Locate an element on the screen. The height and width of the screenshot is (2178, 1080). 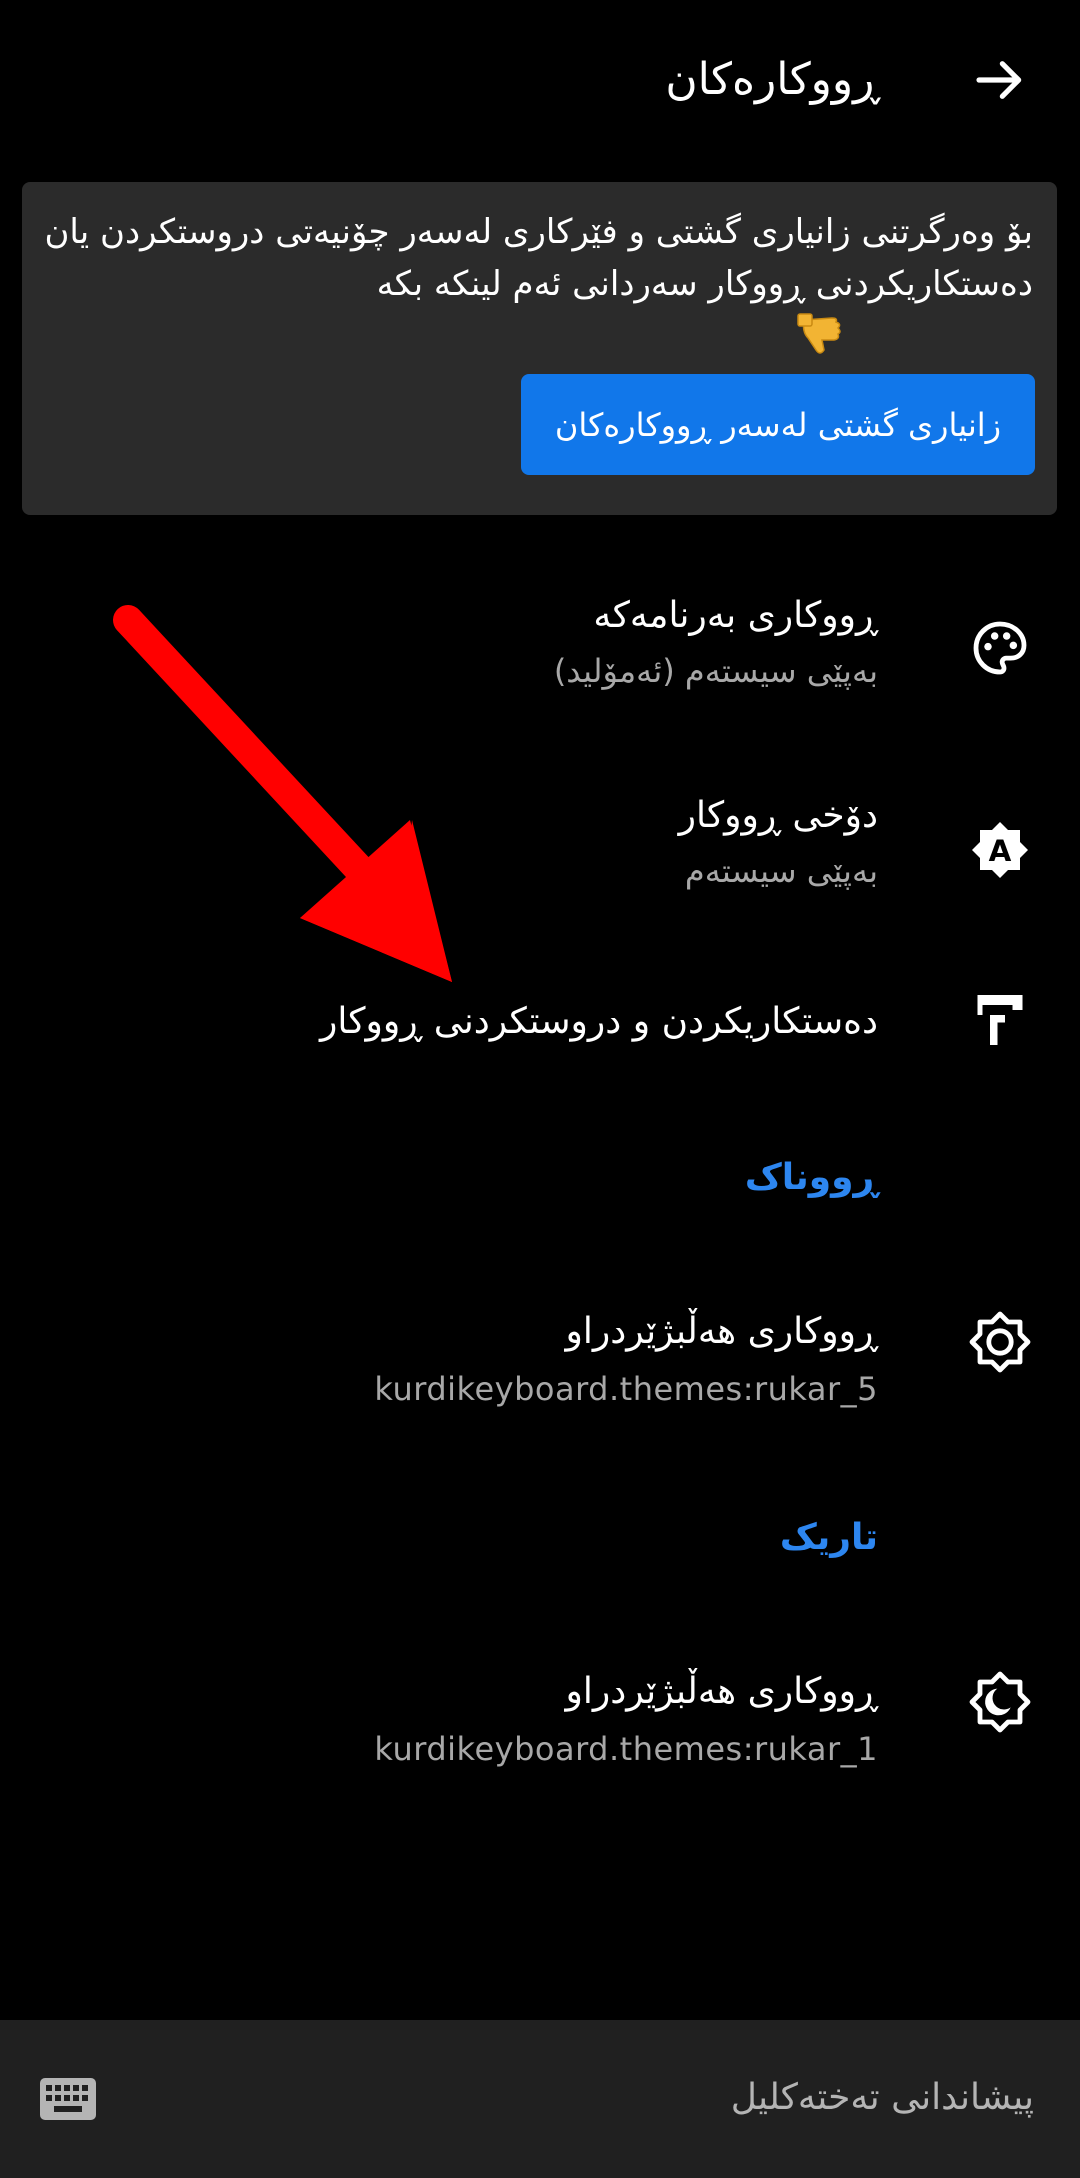
pref-summary: kurdikeyboard.themes:rukar_5 is located at coordinates (626, 1389).